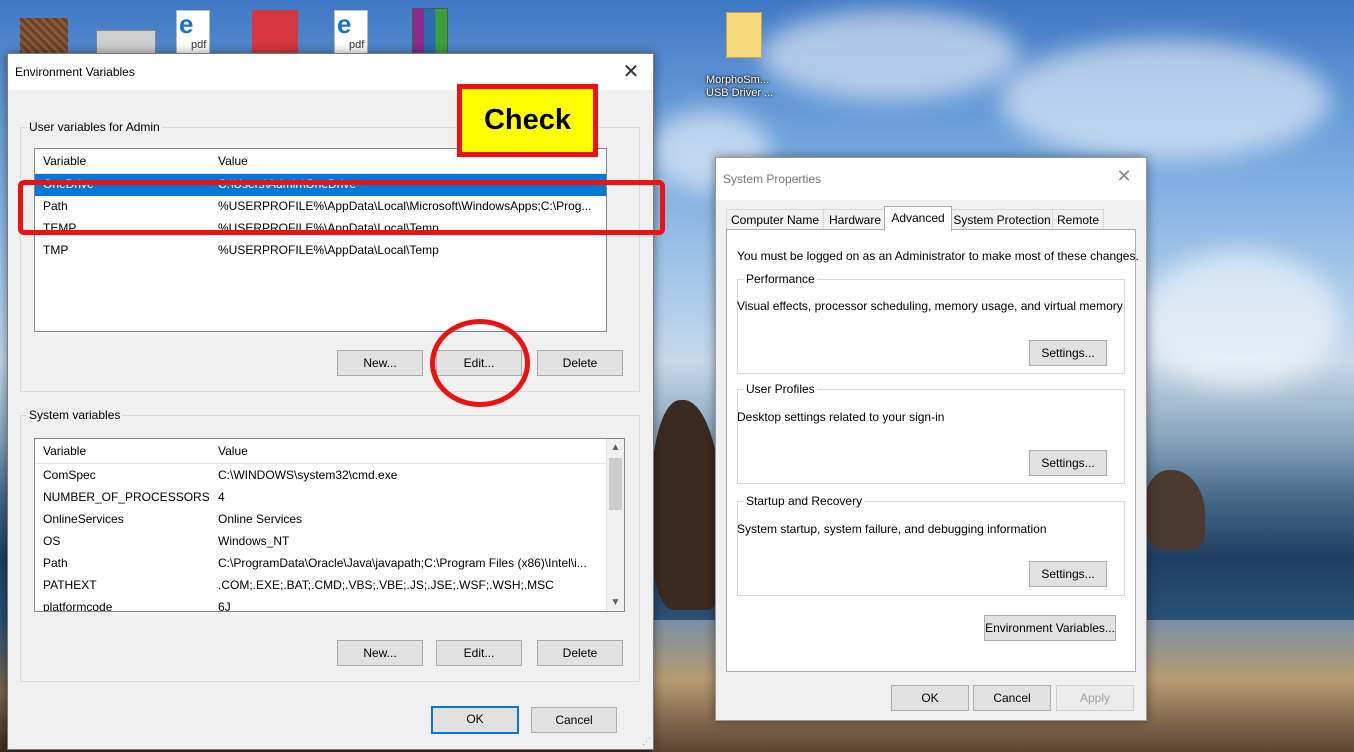  What do you see at coordinates (430, 31) in the screenshot?
I see `winrar-archive-icon` at bounding box center [430, 31].